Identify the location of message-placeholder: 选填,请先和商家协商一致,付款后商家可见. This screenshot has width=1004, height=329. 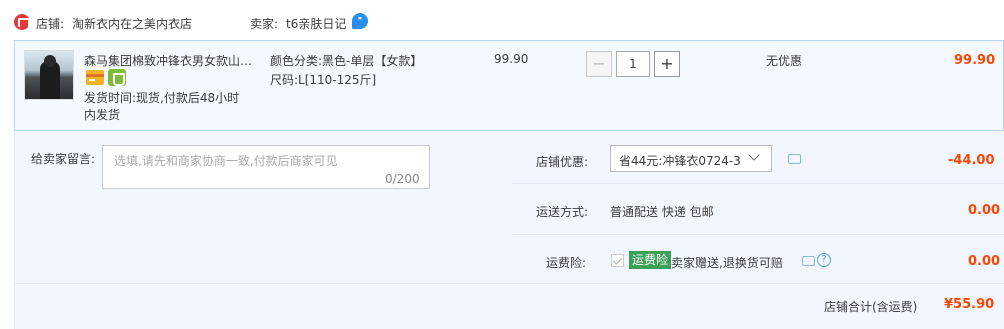
(226, 161).